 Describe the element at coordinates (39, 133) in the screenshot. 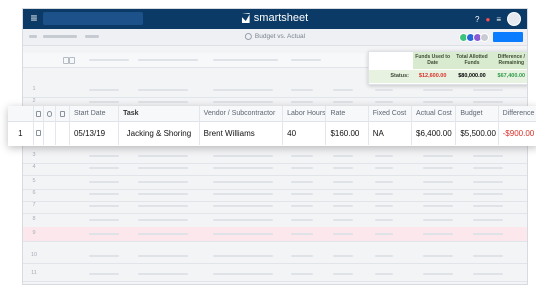

I see `row-lock` at that location.